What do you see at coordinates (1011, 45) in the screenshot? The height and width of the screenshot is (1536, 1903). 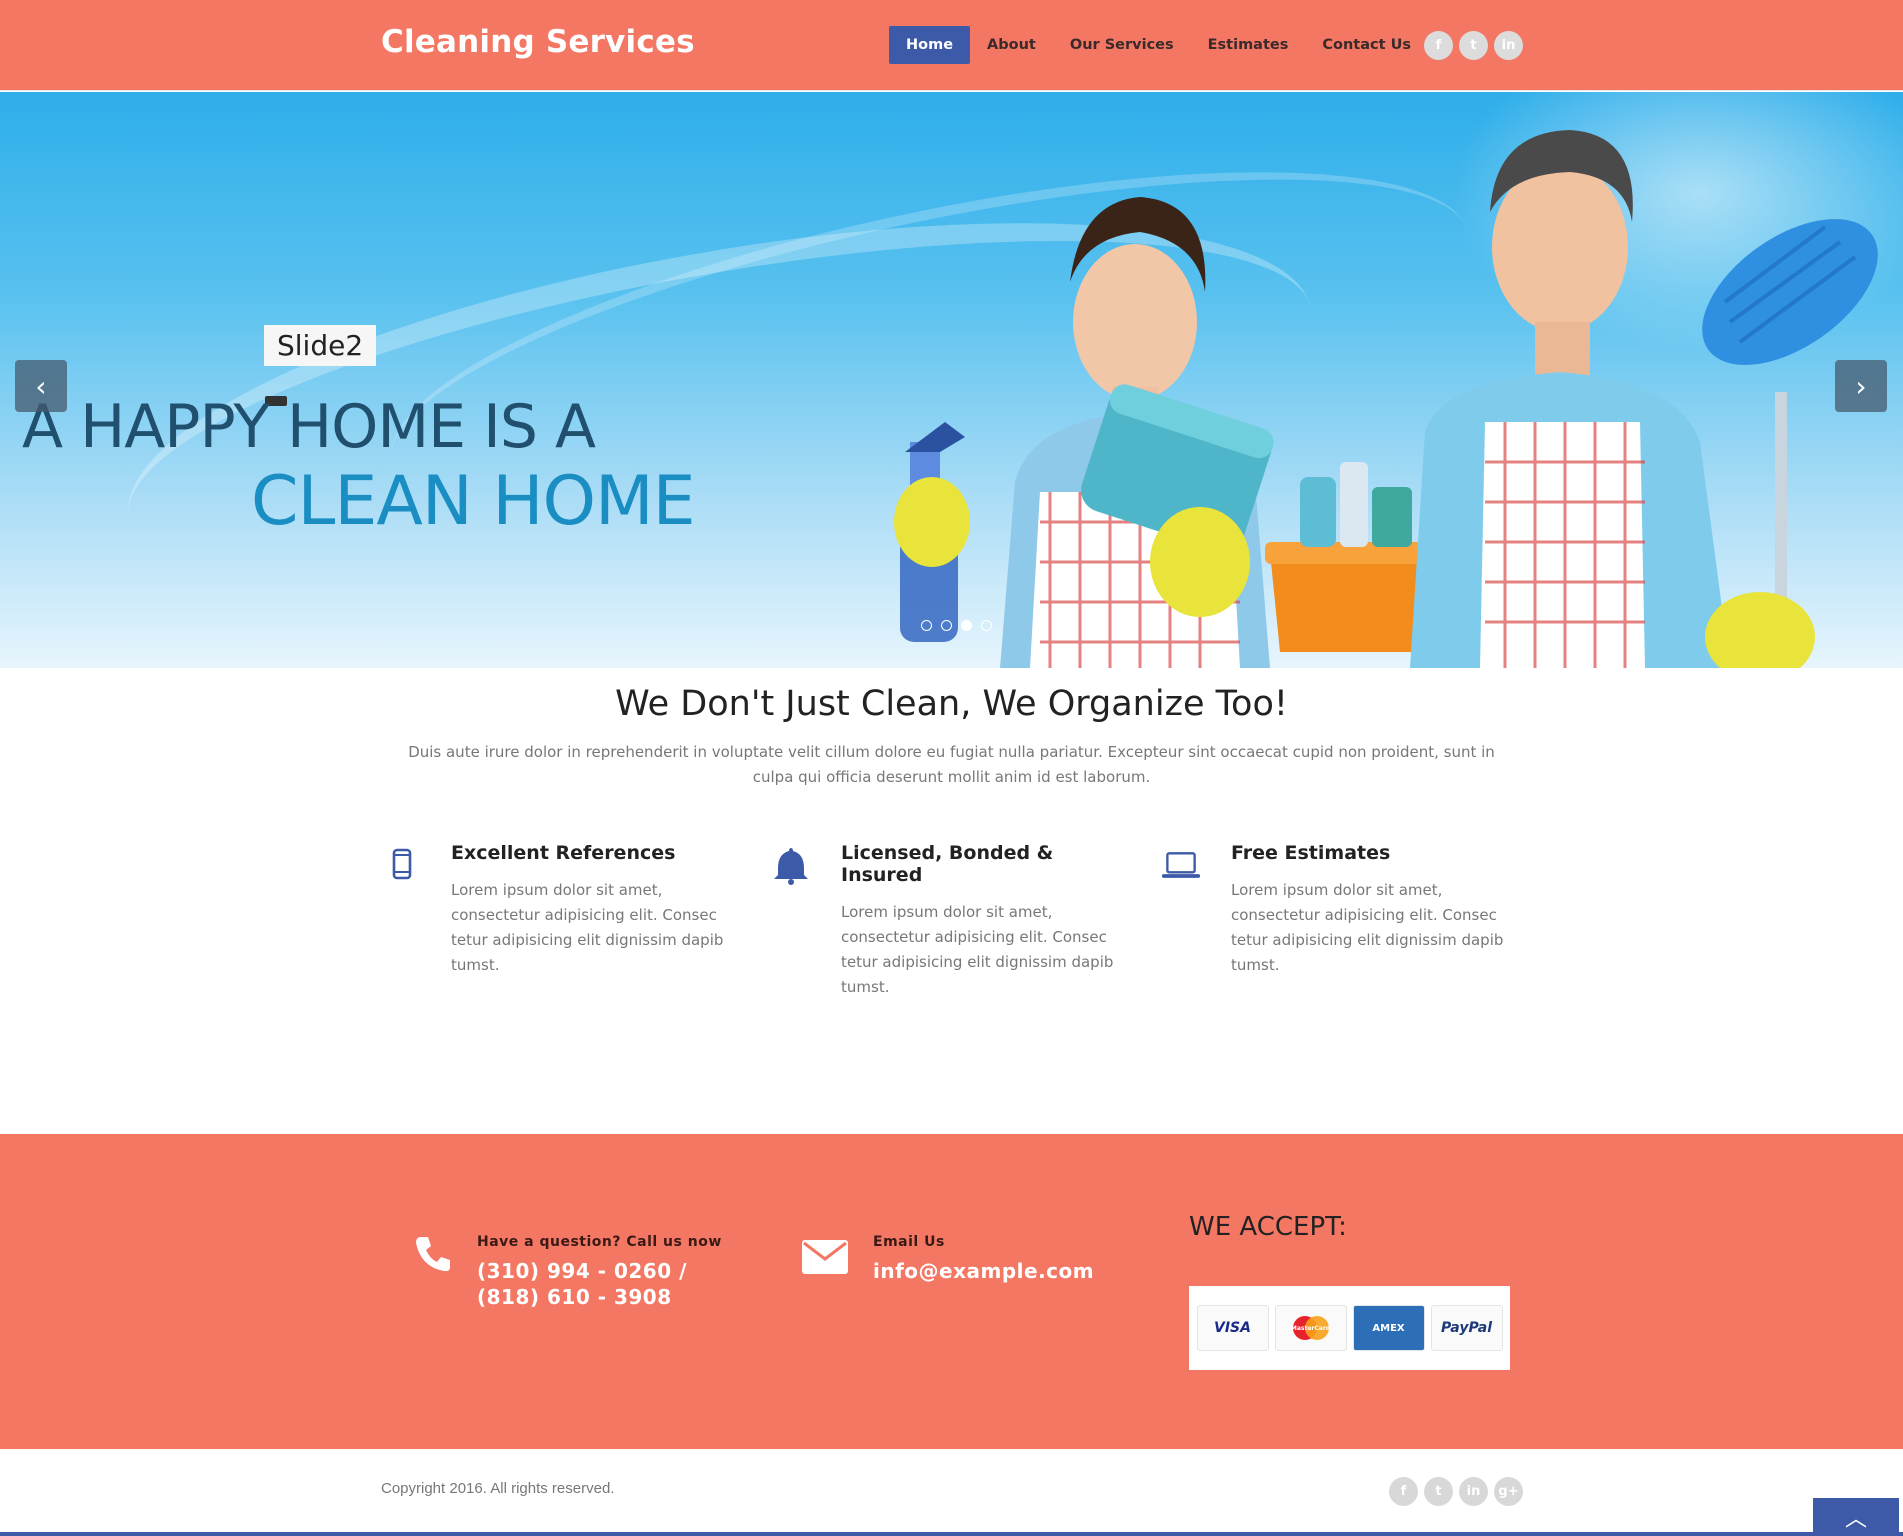 I see `nav-about: About` at bounding box center [1011, 45].